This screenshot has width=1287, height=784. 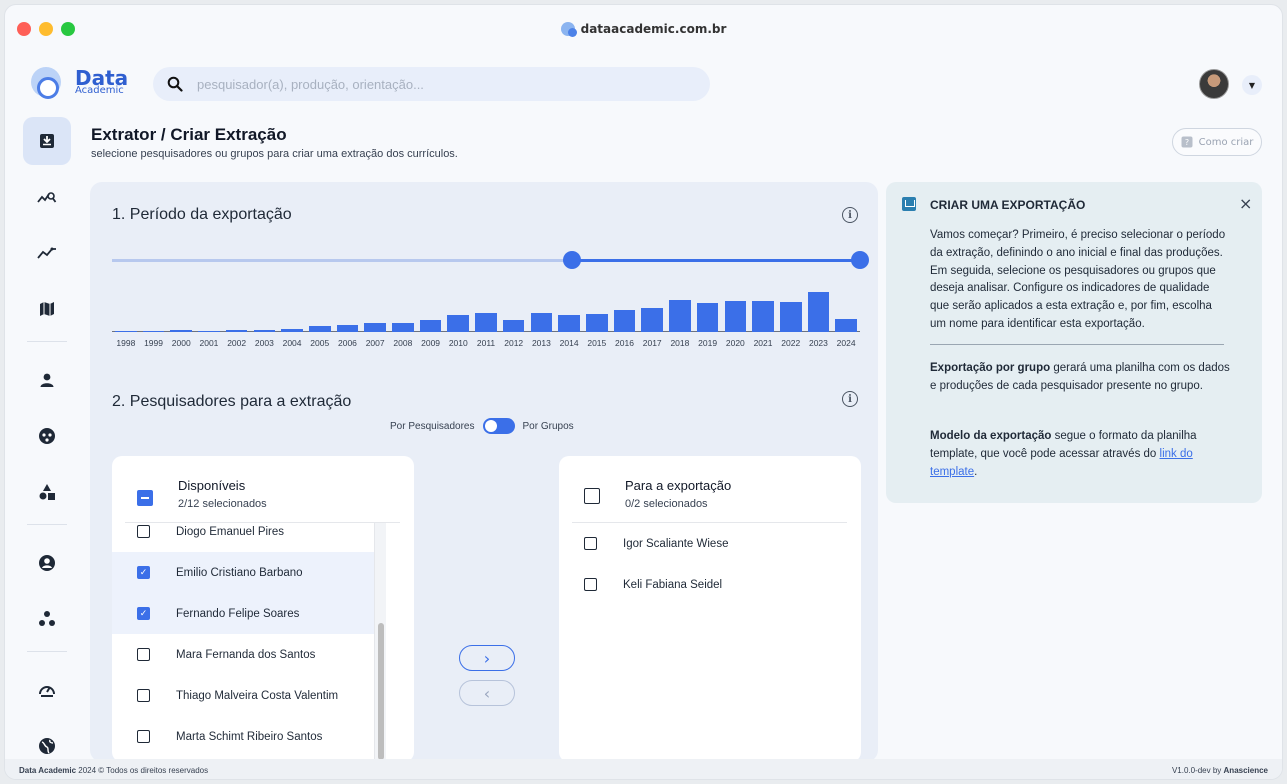 I want to click on map-icon, so click(x=47, y=309).